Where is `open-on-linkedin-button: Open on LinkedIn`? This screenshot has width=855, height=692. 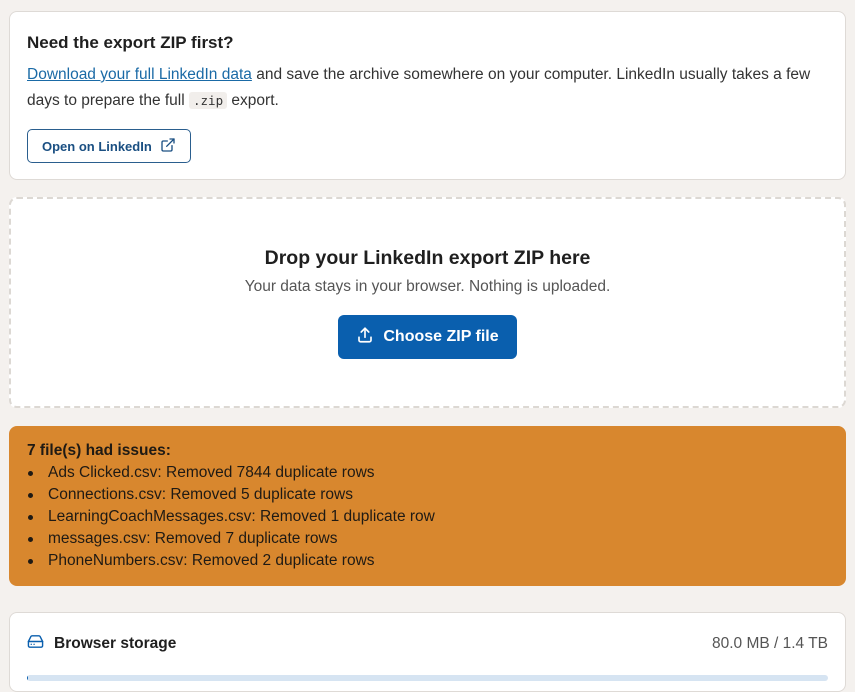
open-on-linkedin-button: Open on LinkedIn is located at coordinates (109, 146).